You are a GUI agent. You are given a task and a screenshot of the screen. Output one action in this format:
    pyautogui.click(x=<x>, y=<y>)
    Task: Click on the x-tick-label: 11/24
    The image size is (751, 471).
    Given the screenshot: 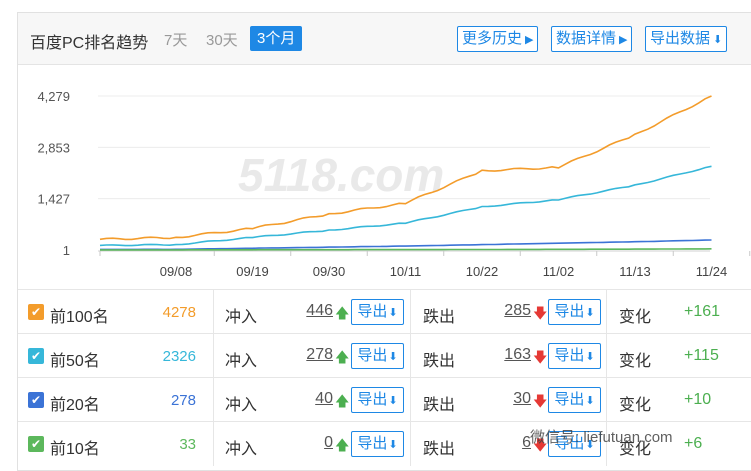 What is the action you would take?
    pyautogui.click(x=712, y=271)
    